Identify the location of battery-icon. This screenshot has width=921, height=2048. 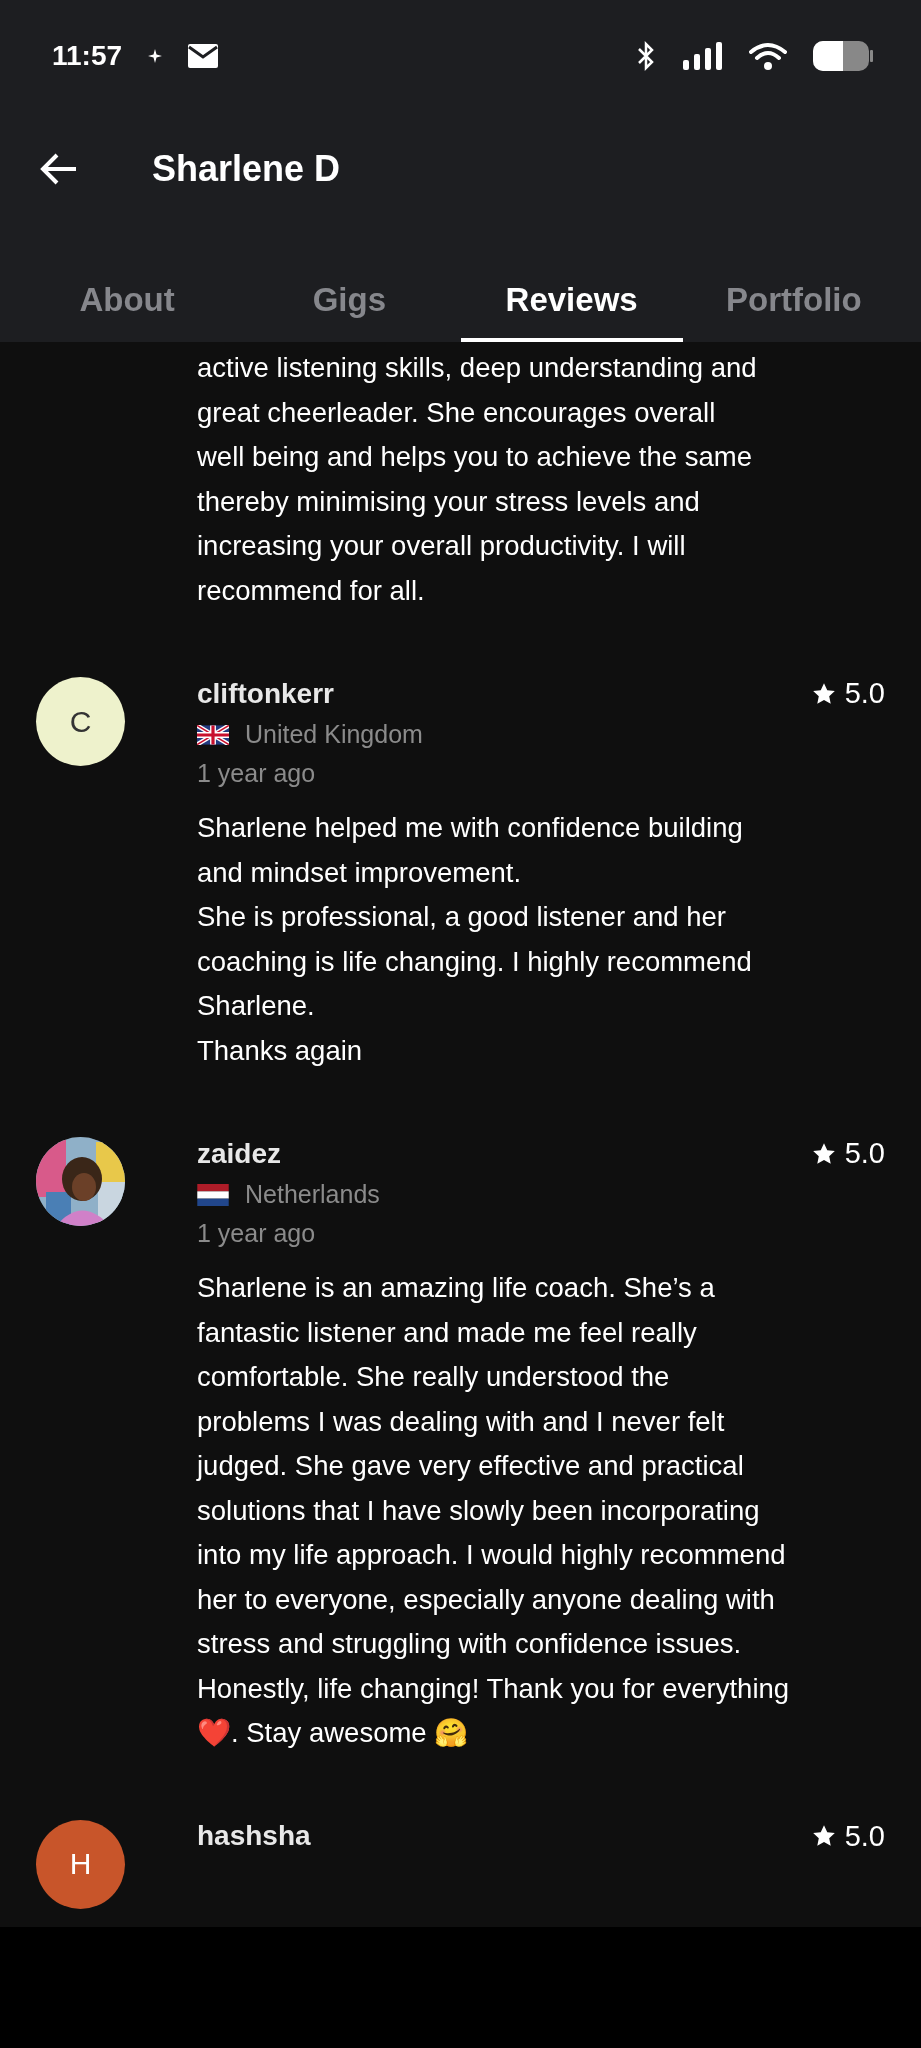
(843, 56).